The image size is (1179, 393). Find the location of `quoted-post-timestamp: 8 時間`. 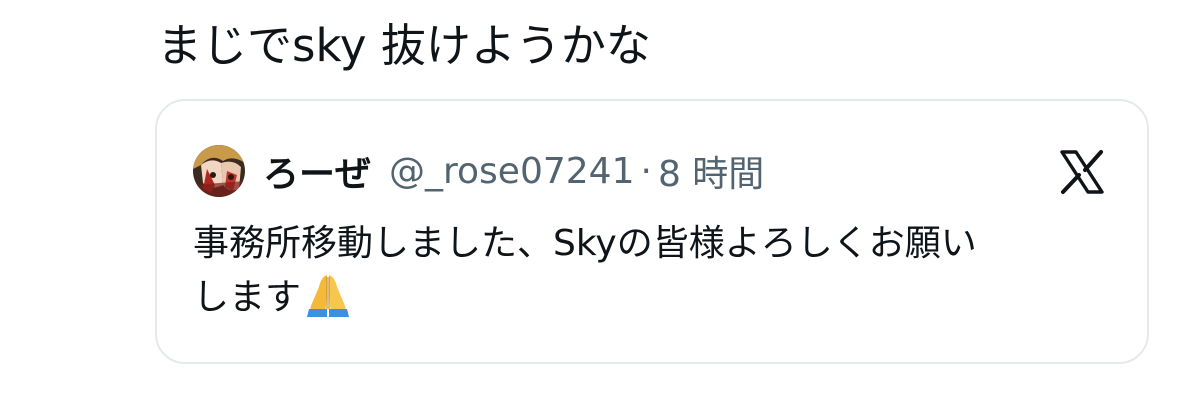

quoted-post-timestamp: 8 時間 is located at coordinates (711, 171).